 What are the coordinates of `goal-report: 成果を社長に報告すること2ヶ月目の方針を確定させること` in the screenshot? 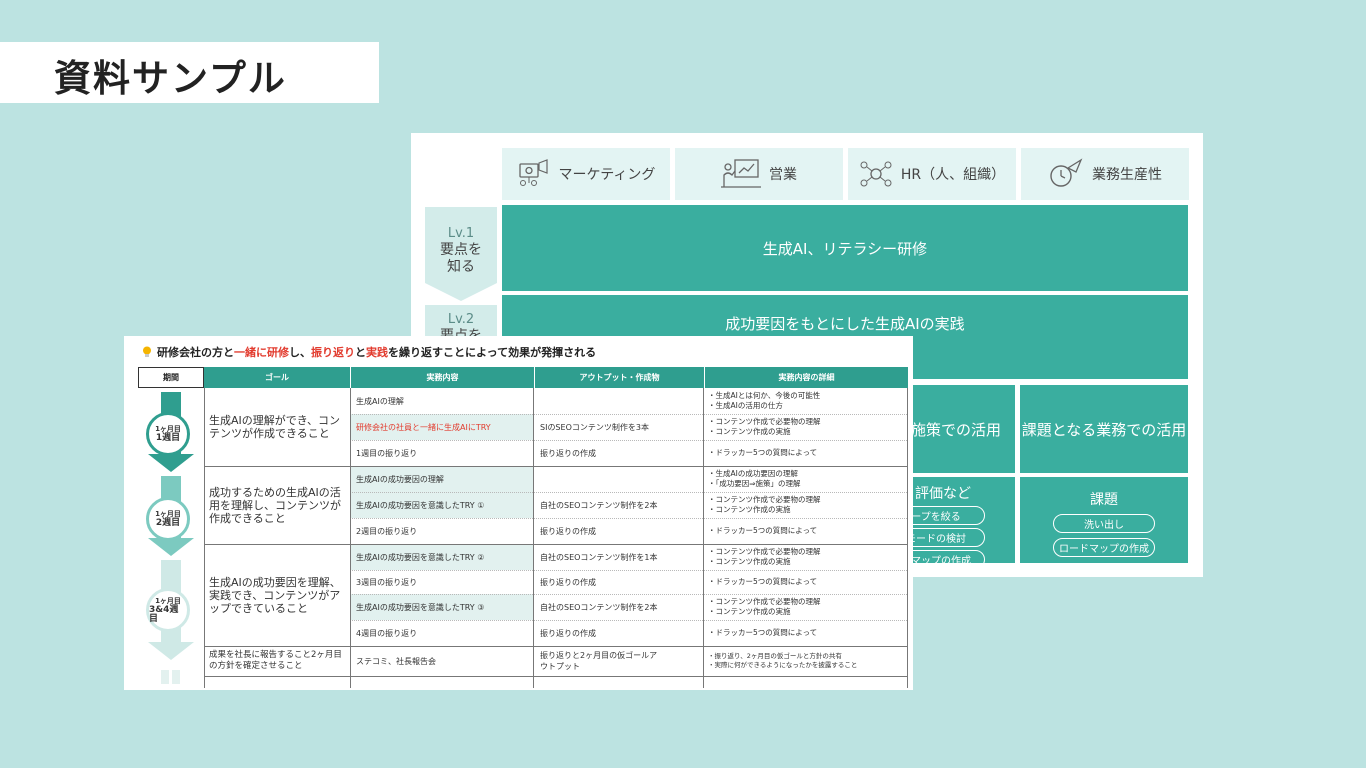 It's located at (275, 660).